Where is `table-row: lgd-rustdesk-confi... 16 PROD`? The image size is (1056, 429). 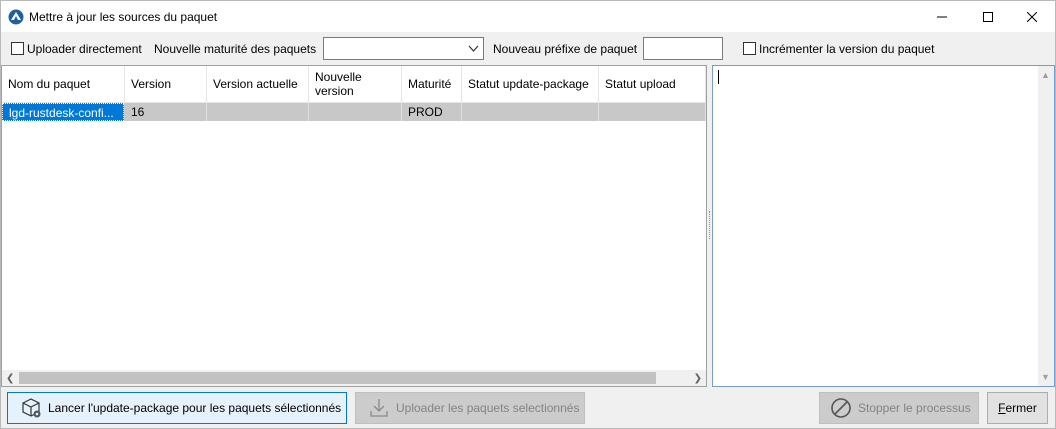 table-row: lgd-rustdesk-confi... 16 PROD is located at coordinates (354, 112).